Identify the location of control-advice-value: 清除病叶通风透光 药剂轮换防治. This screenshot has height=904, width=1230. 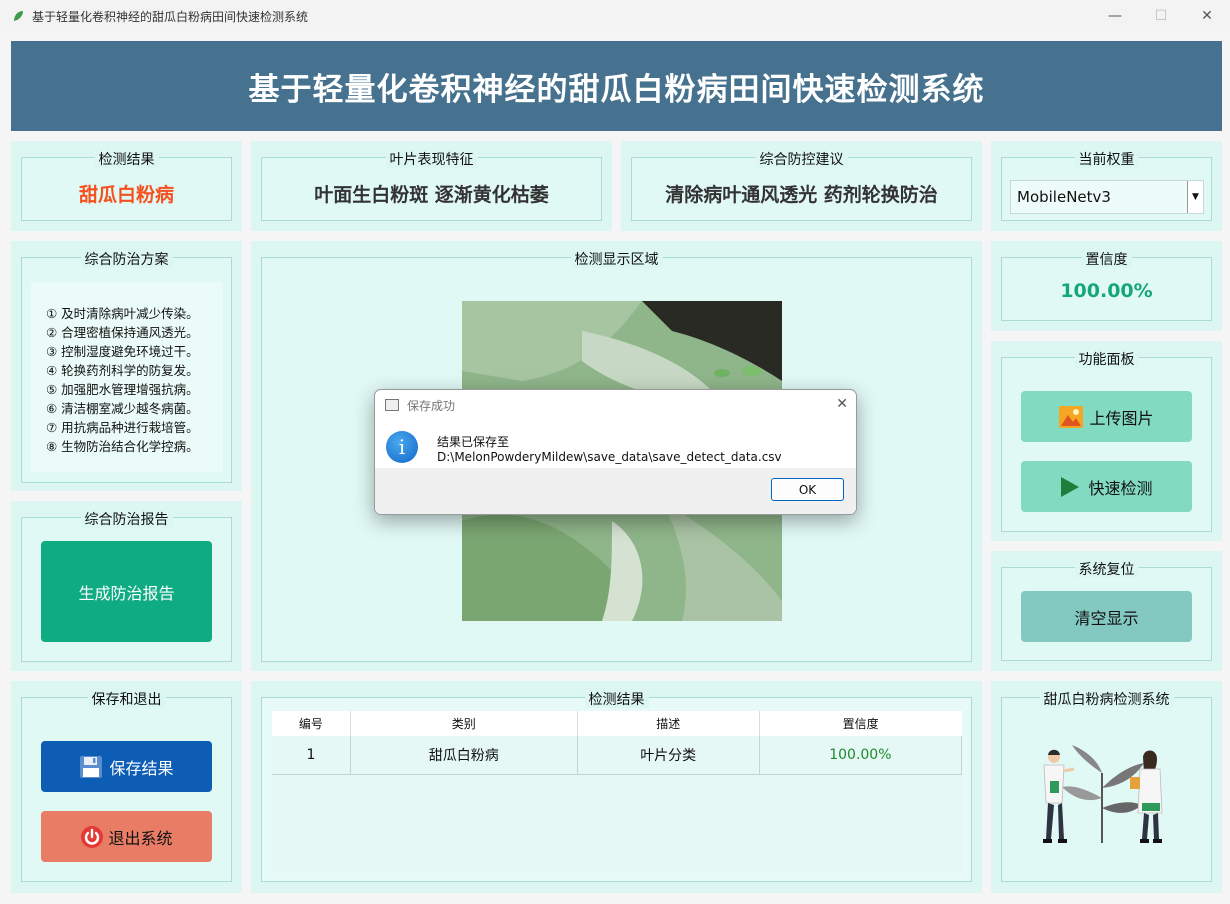
(801, 195).